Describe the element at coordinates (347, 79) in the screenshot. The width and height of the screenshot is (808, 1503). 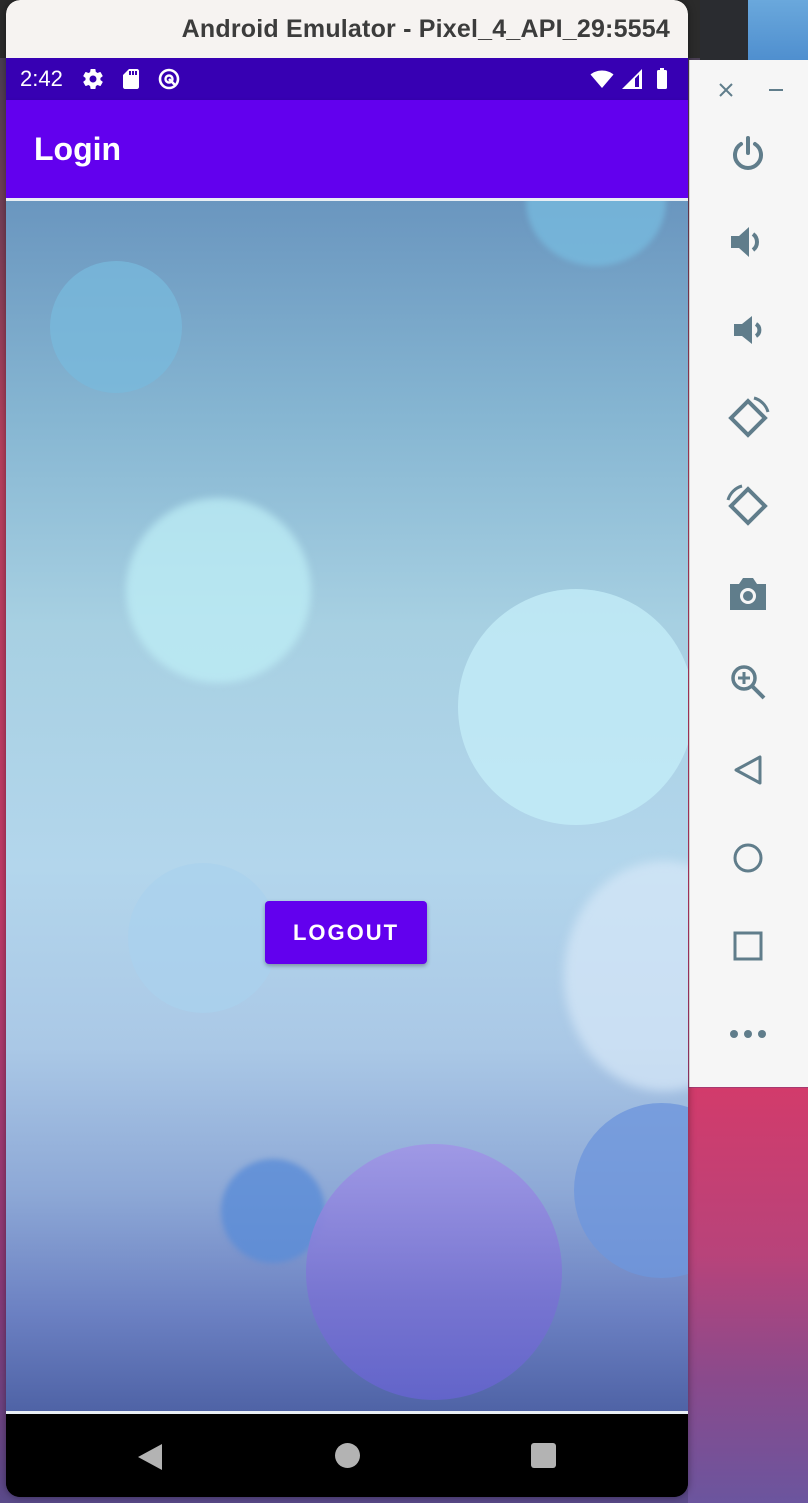
I see `status-bar: 2:42` at that location.